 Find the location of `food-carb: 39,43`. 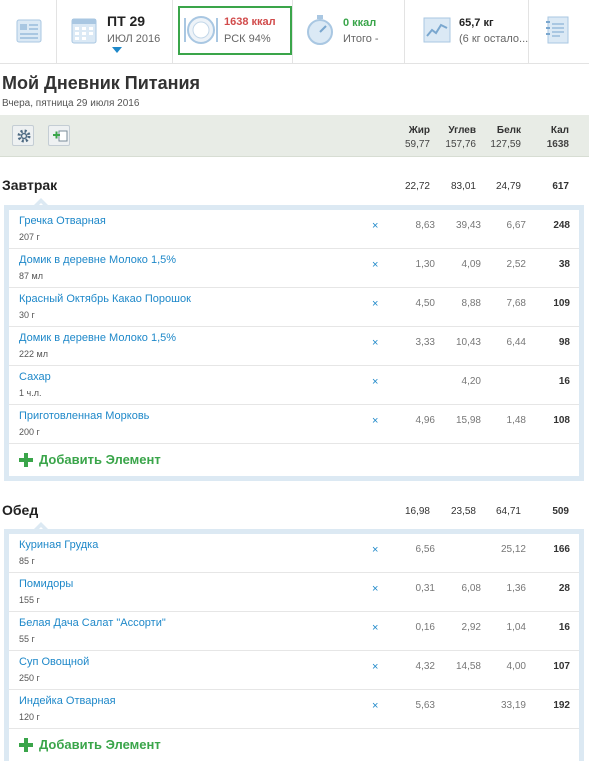

food-carb: 39,43 is located at coordinates (468, 225).